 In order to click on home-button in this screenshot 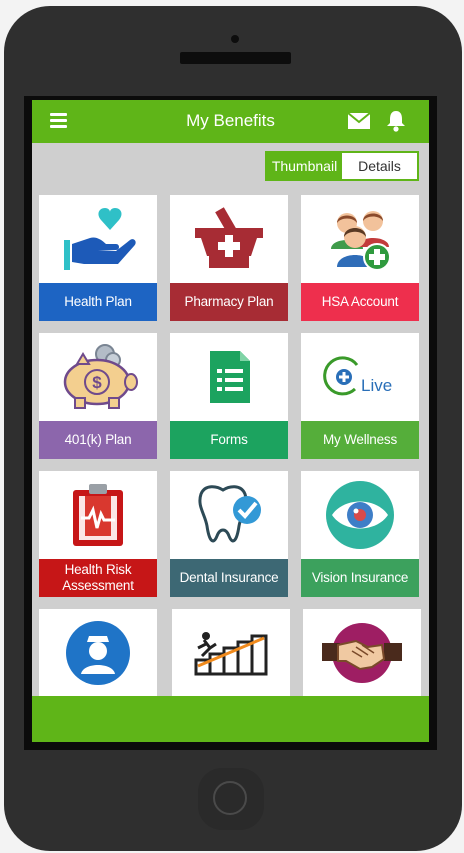, I will do `click(231, 799)`.